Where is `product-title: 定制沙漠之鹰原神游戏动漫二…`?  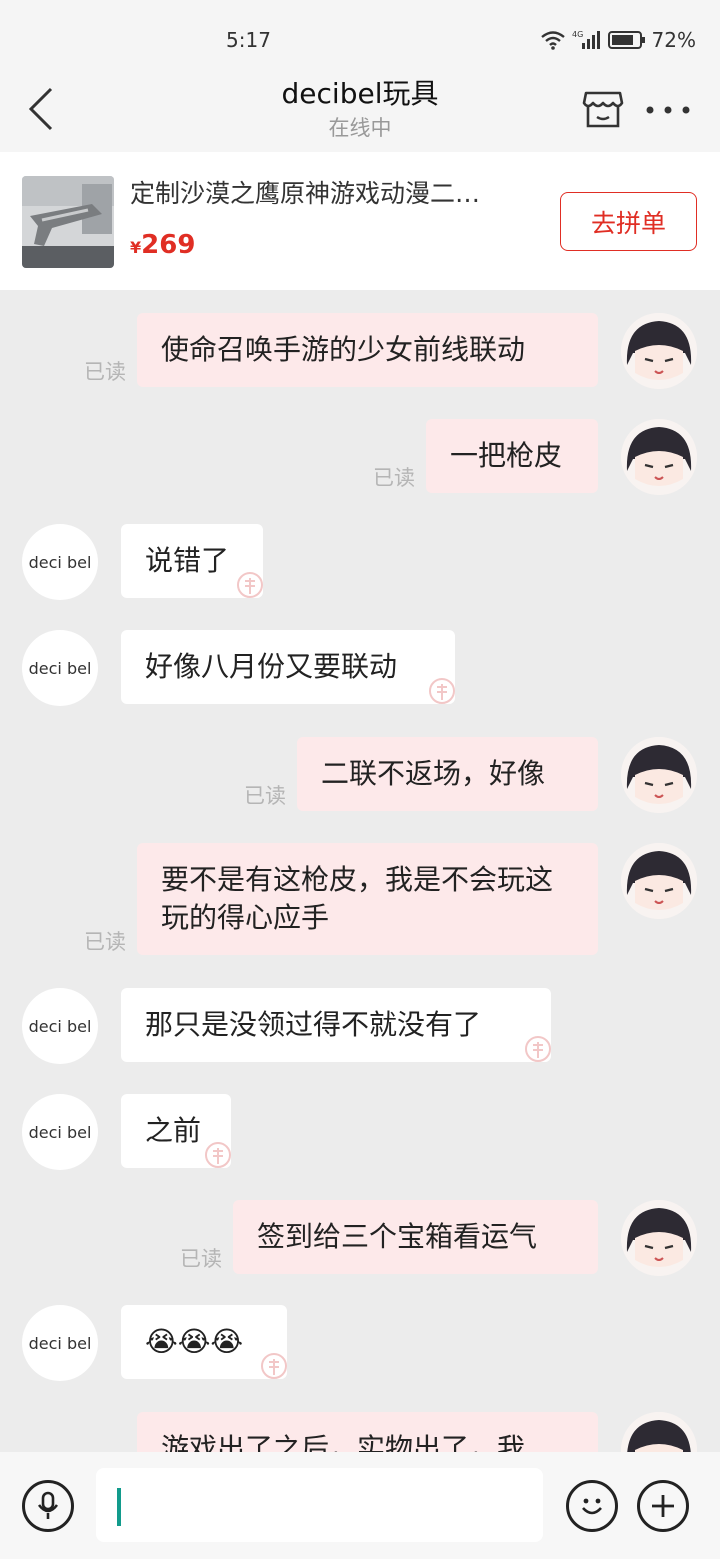
product-title: 定制沙漠之鹰原神游戏动漫二… is located at coordinates (330, 192).